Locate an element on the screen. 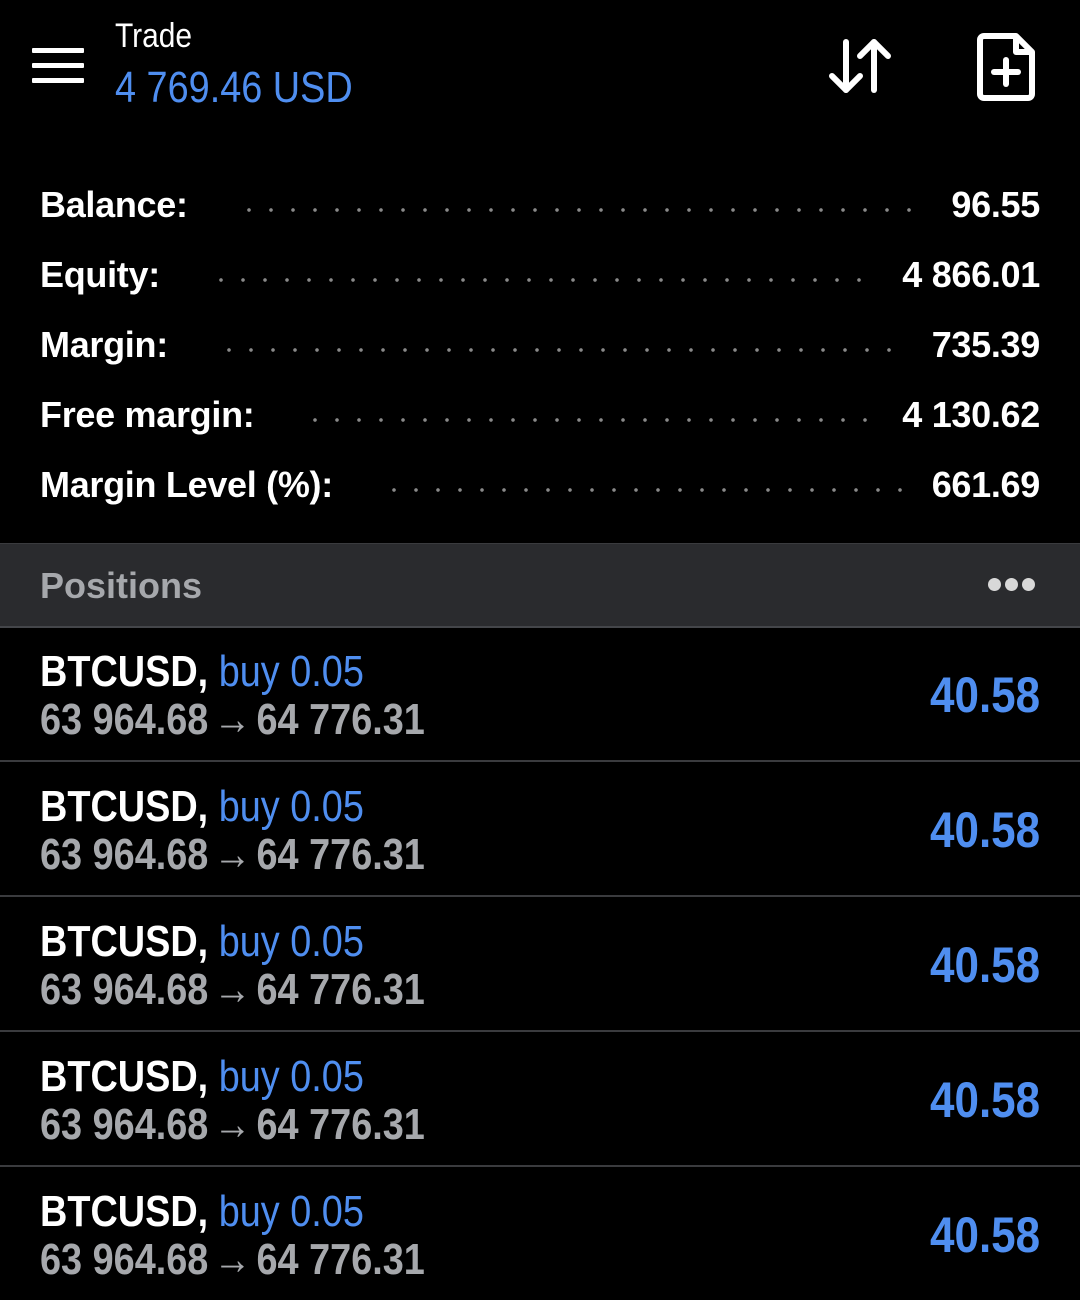 This screenshot has height=1300, width=1080. summary-value: 96.55 is located at coordinates (995, 204).